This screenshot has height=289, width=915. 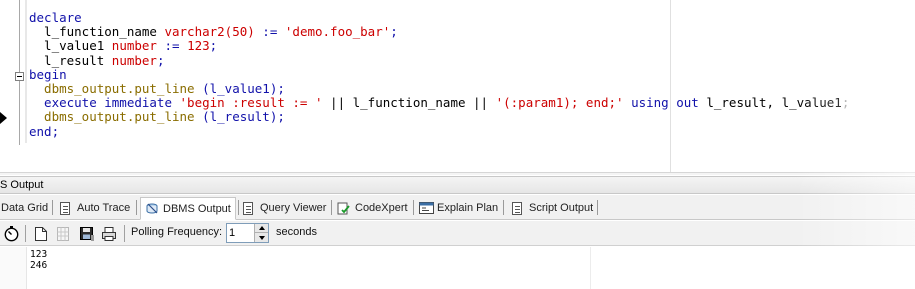 What do you see at coordinates (48, 74) in the screenshot?
I see `code-token: begin` at bounding box center [48, 74].